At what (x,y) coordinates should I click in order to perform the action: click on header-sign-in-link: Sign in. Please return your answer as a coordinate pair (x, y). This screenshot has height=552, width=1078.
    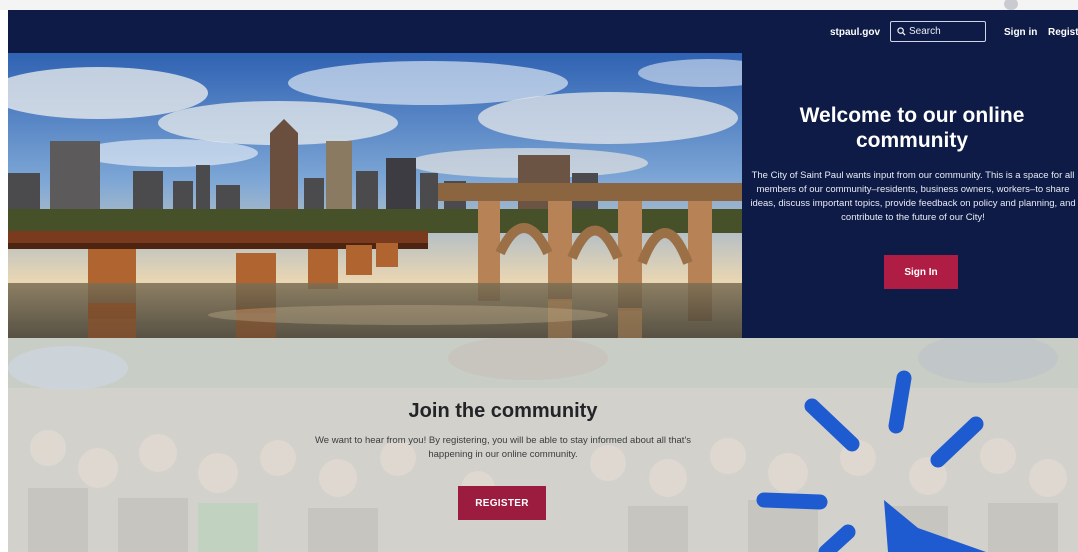
    Looking at the image, I should click on (1020, 32).